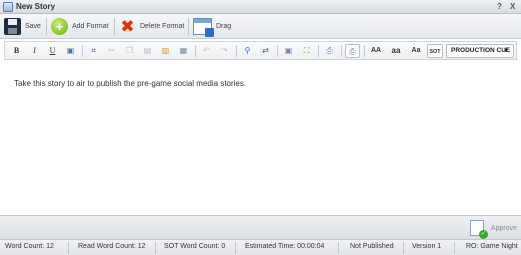 Image resolution: width=521 pixels, height=255 pixels. Describe the element at coordinates (352, 51) in the screenshot. I see `print-preview-icon: ⎙` at that location.